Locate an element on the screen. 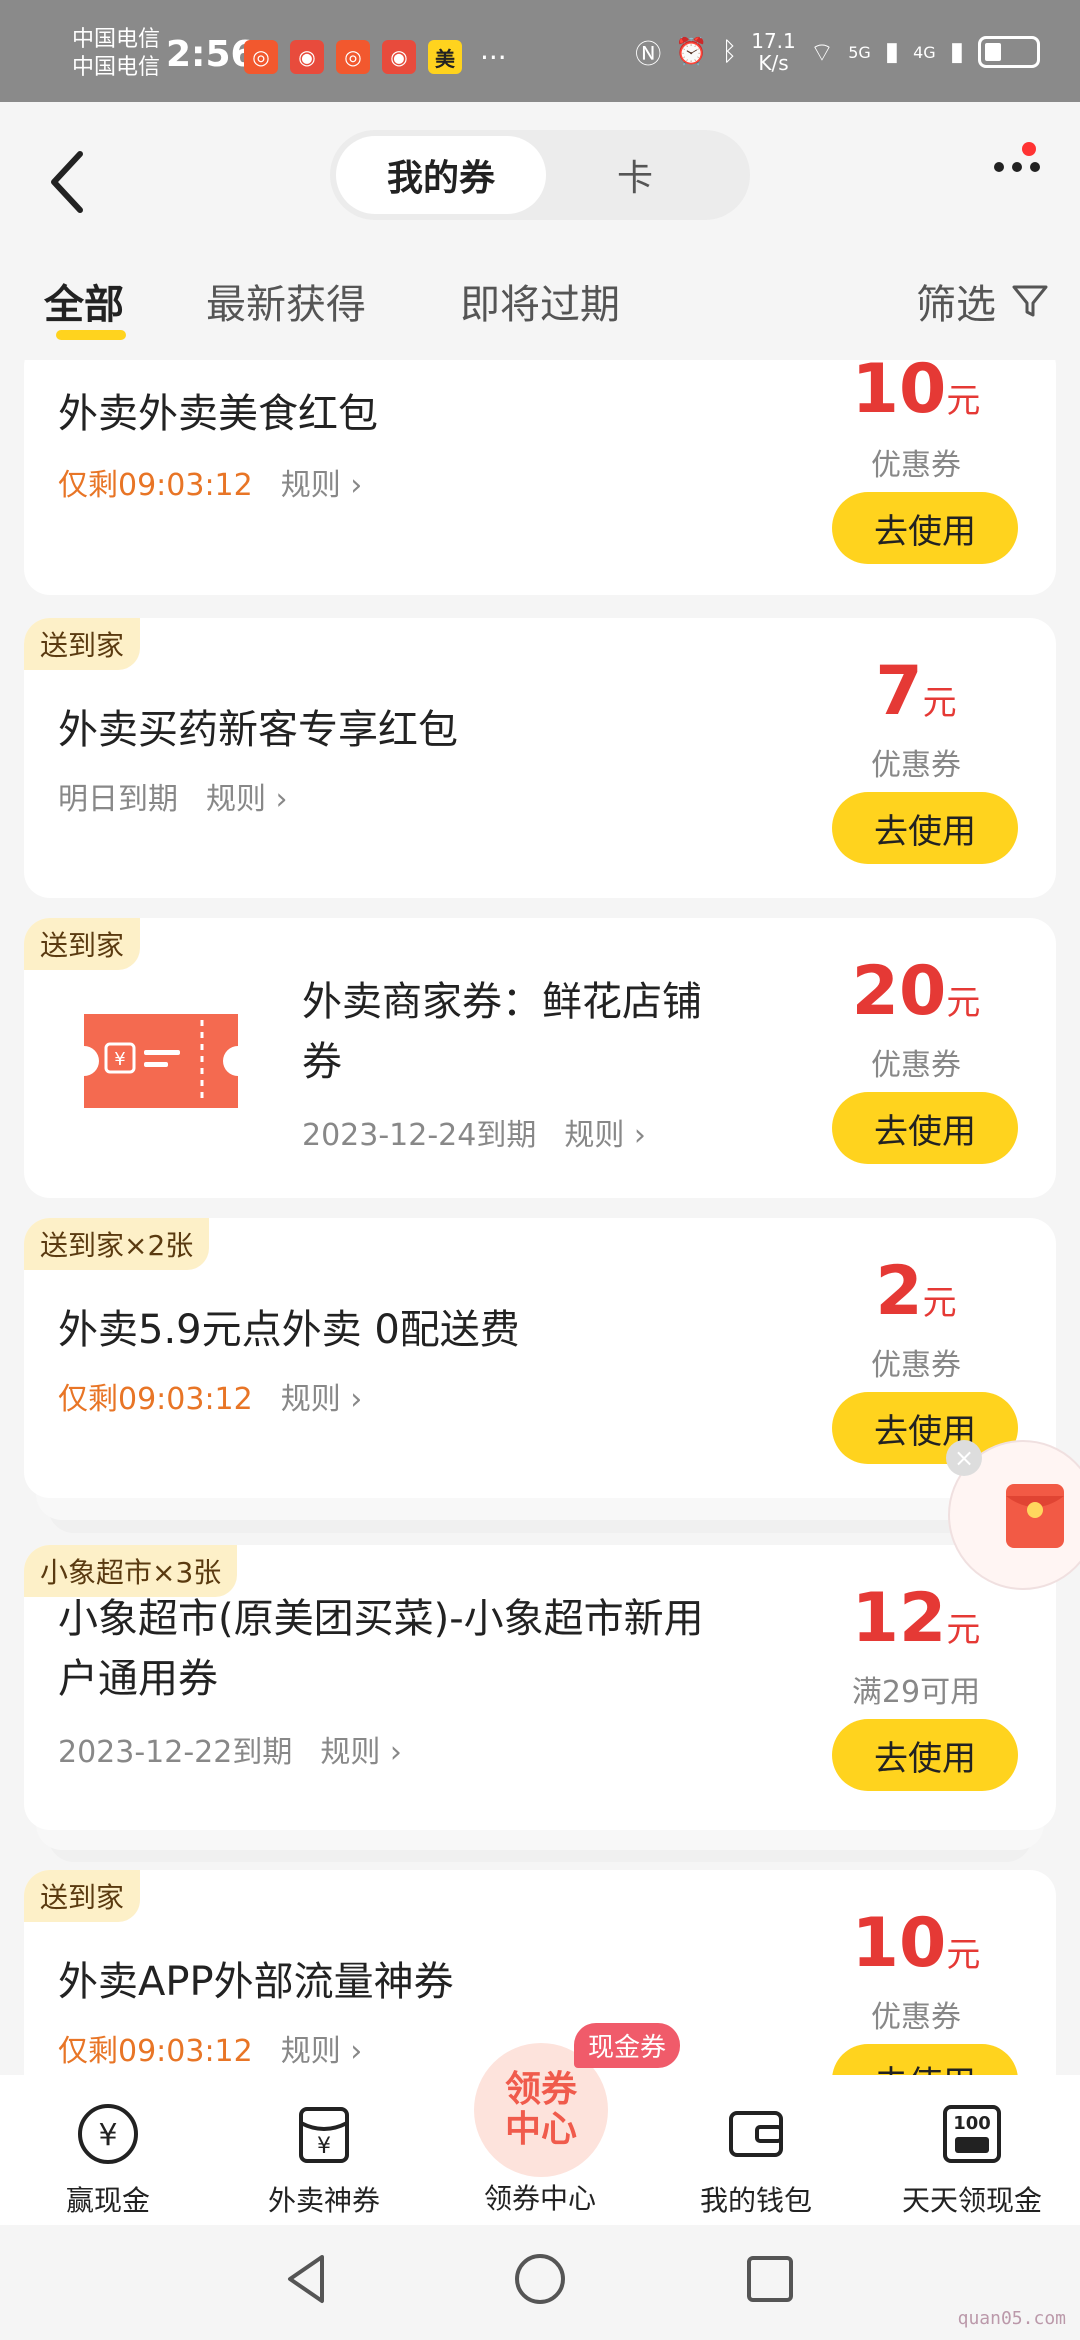  red-envelope-icon is located at coordinates (1035, 1516).